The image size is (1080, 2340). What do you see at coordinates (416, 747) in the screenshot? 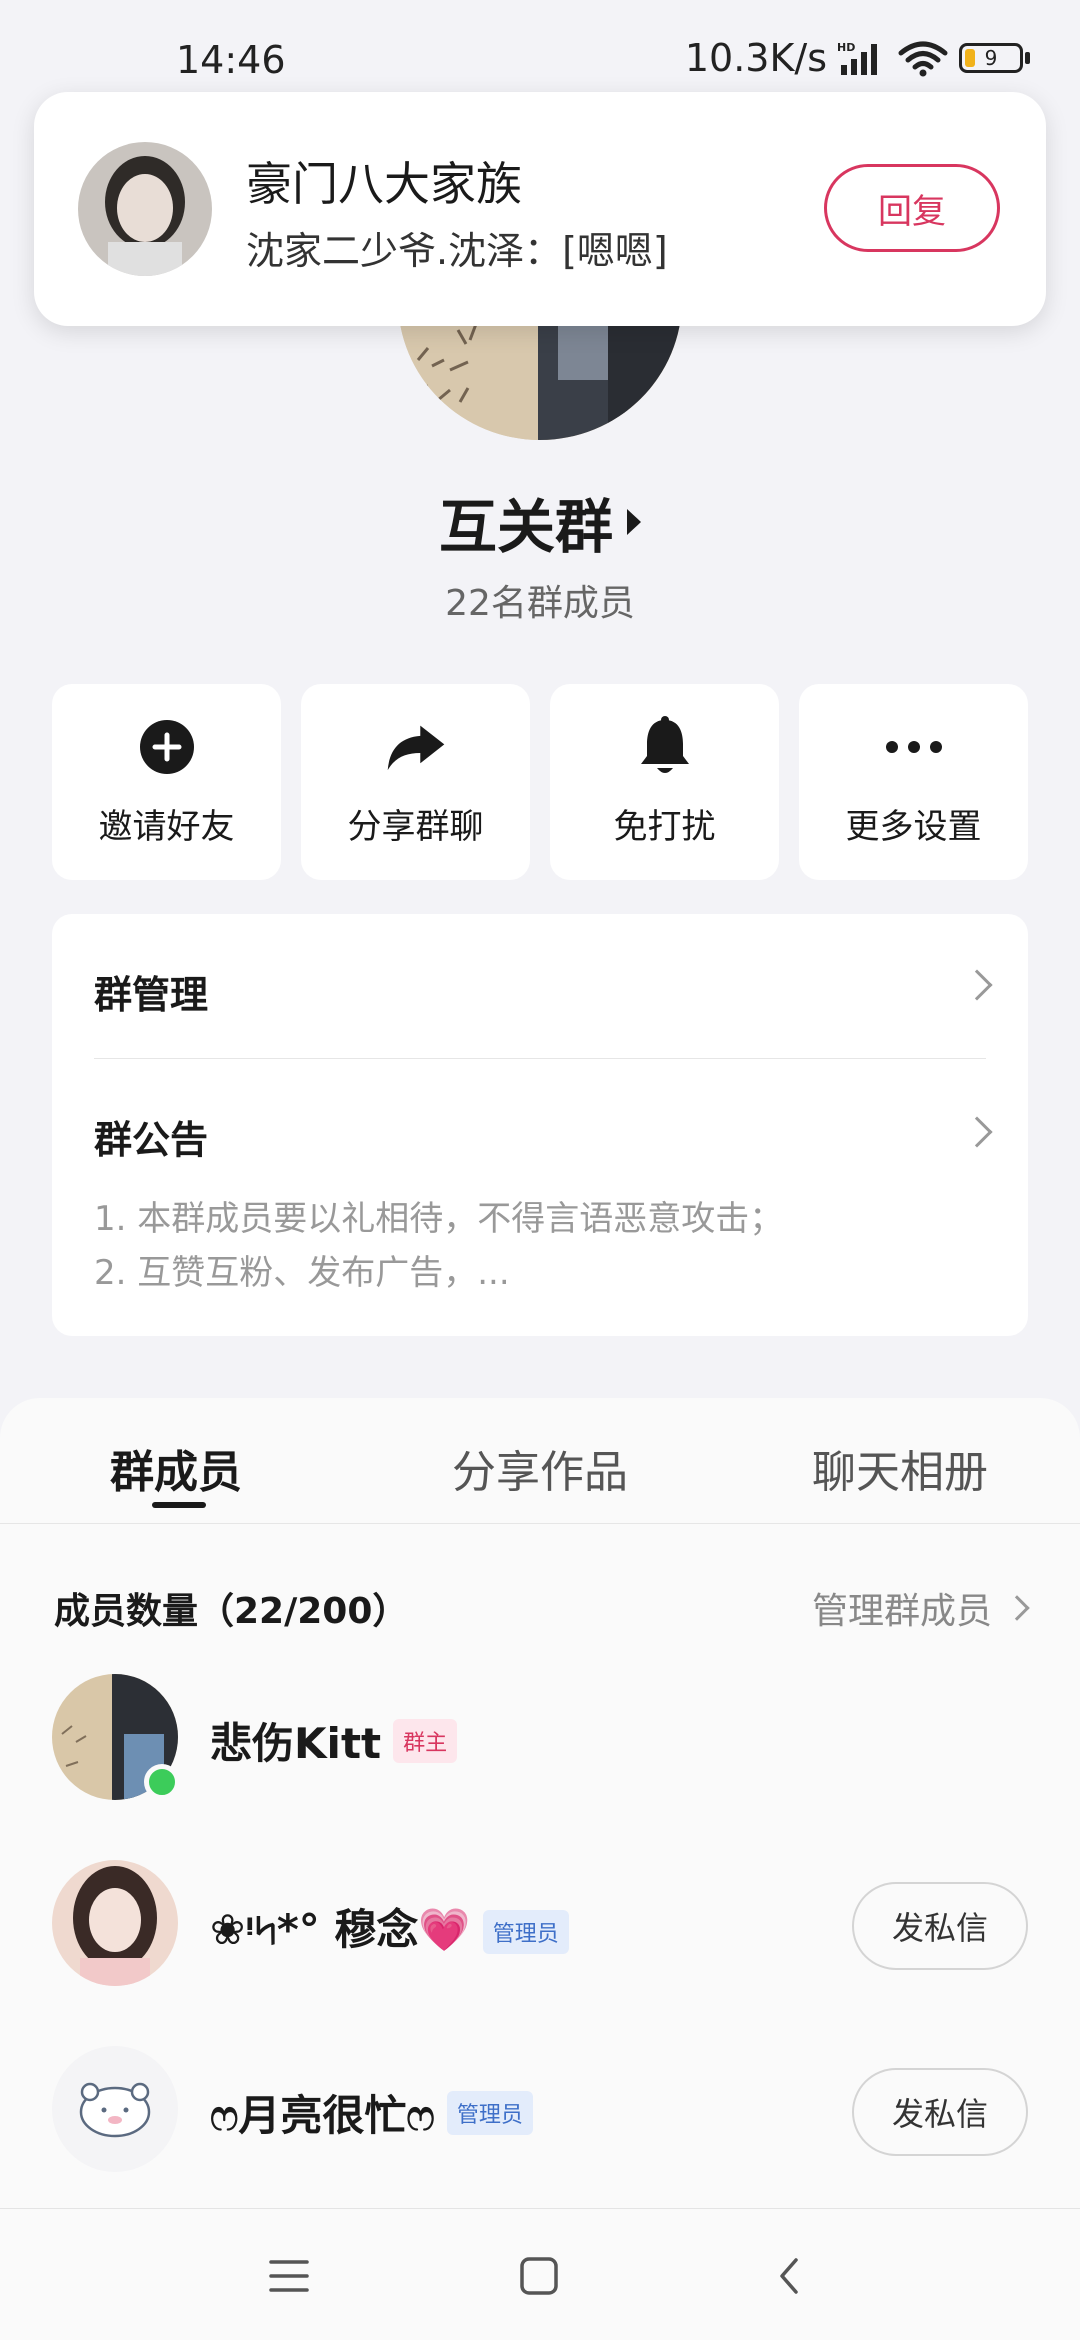
I see `share-arrow-icon` at bounding box center [416, 747].